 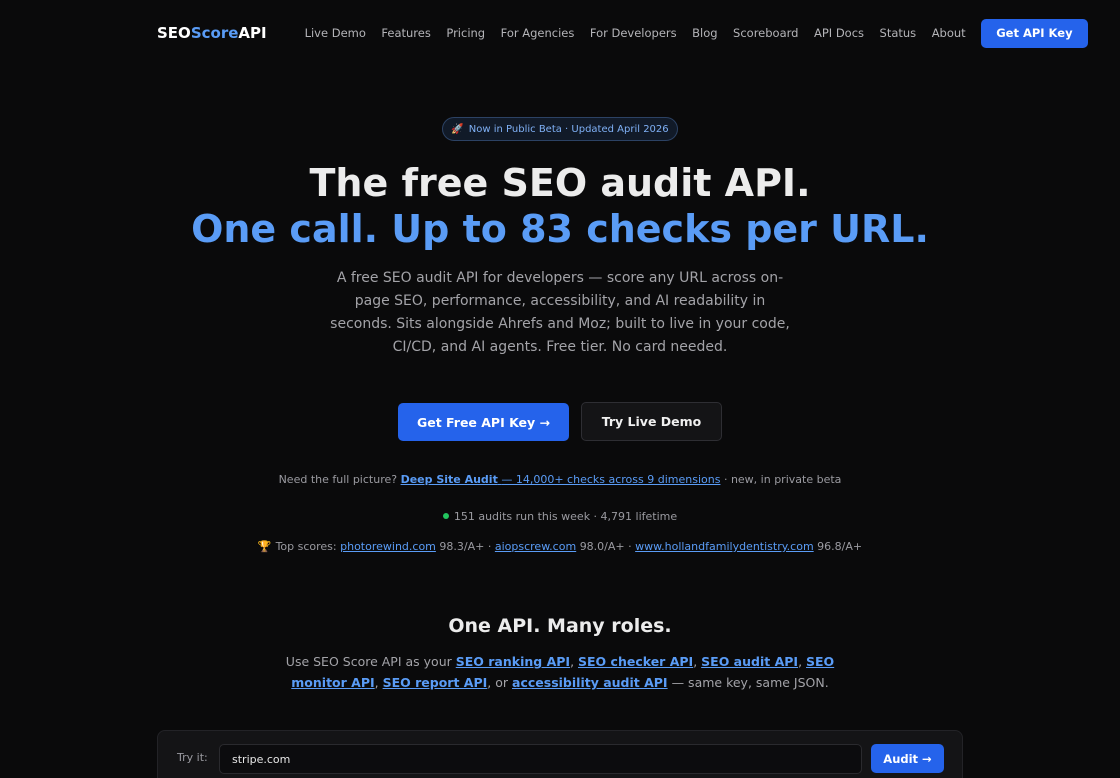 What do you see at coordinates (651, 421) in the screenshot?
I see `try-live-demo-button: Try Live Demo` at bounding box center [651, 421].